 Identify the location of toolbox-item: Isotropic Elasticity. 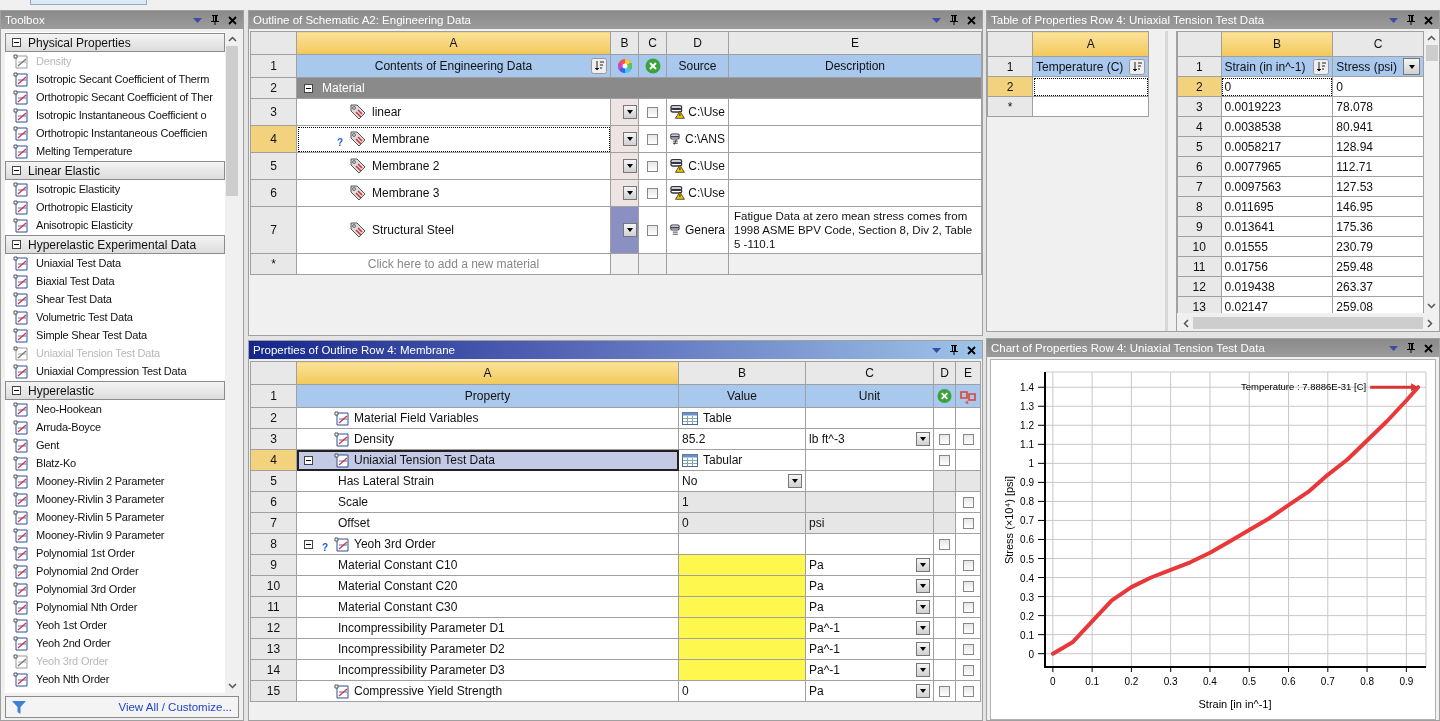
(115, 189).